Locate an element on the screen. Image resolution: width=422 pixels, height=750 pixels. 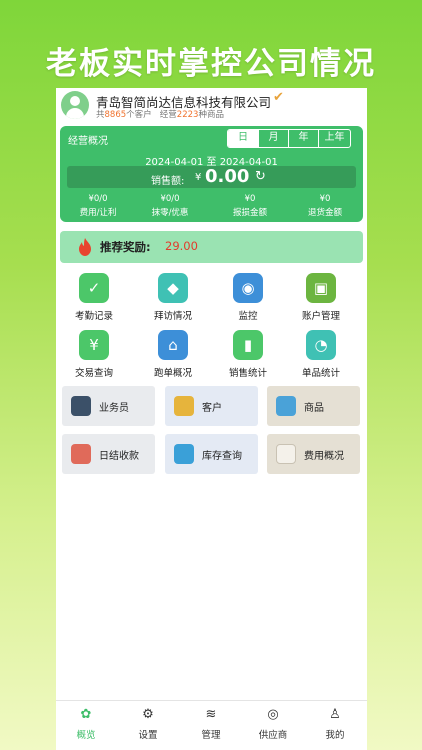
tile-products: 商品 is located at coordinates (313, 406).